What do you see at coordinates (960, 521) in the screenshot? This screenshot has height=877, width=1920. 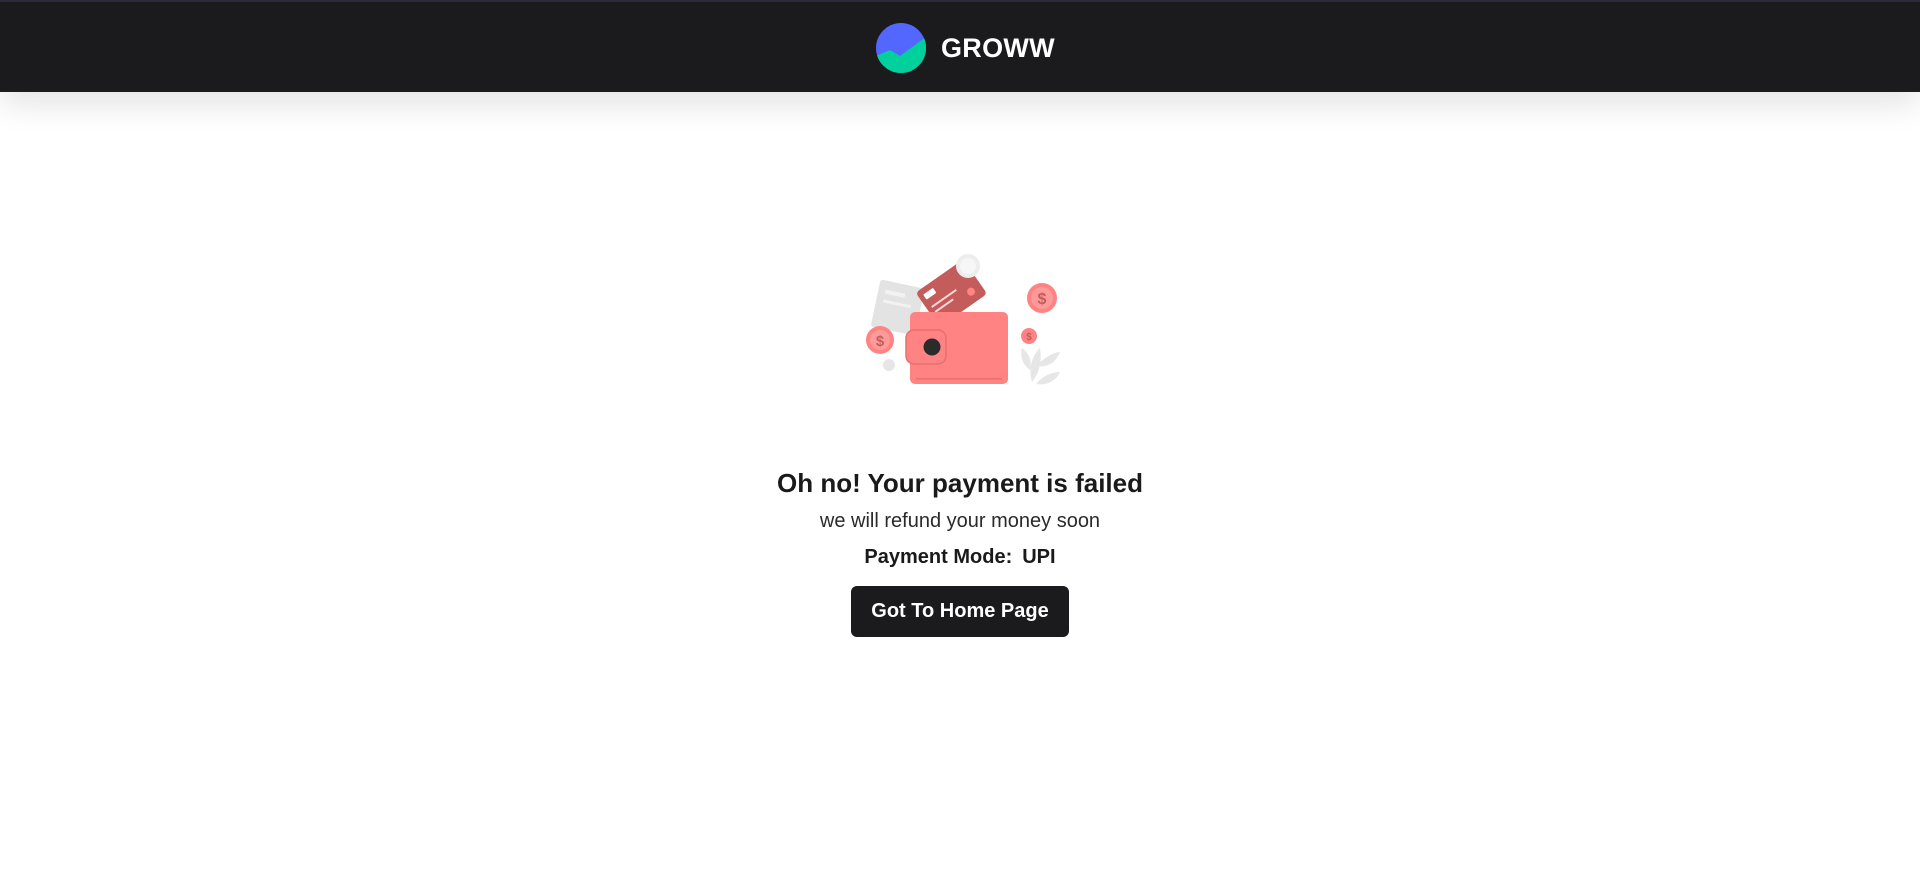 I see `refund-message: we will refund your money soon` at bounding box center [960, 521].